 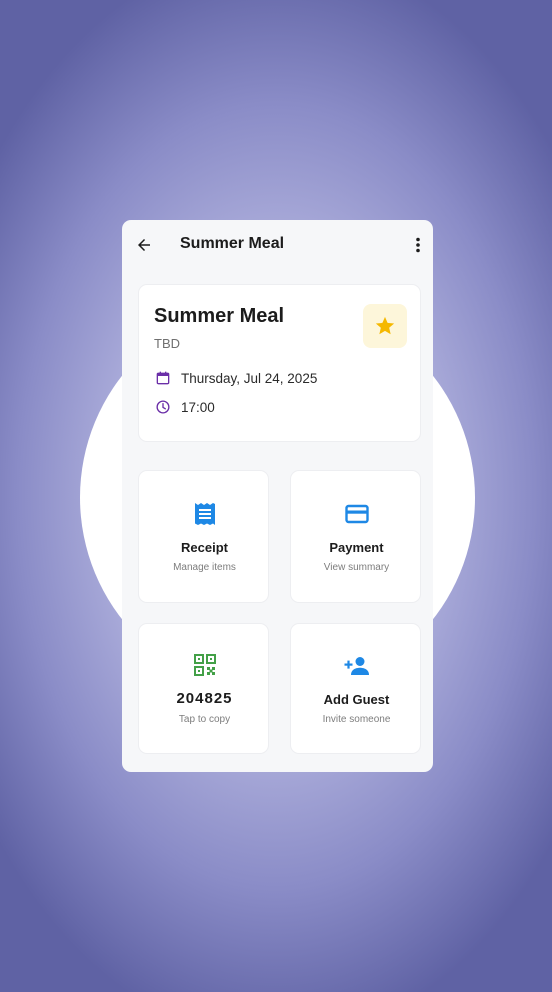 I want to click on back-button, so click(x=144, y=245).